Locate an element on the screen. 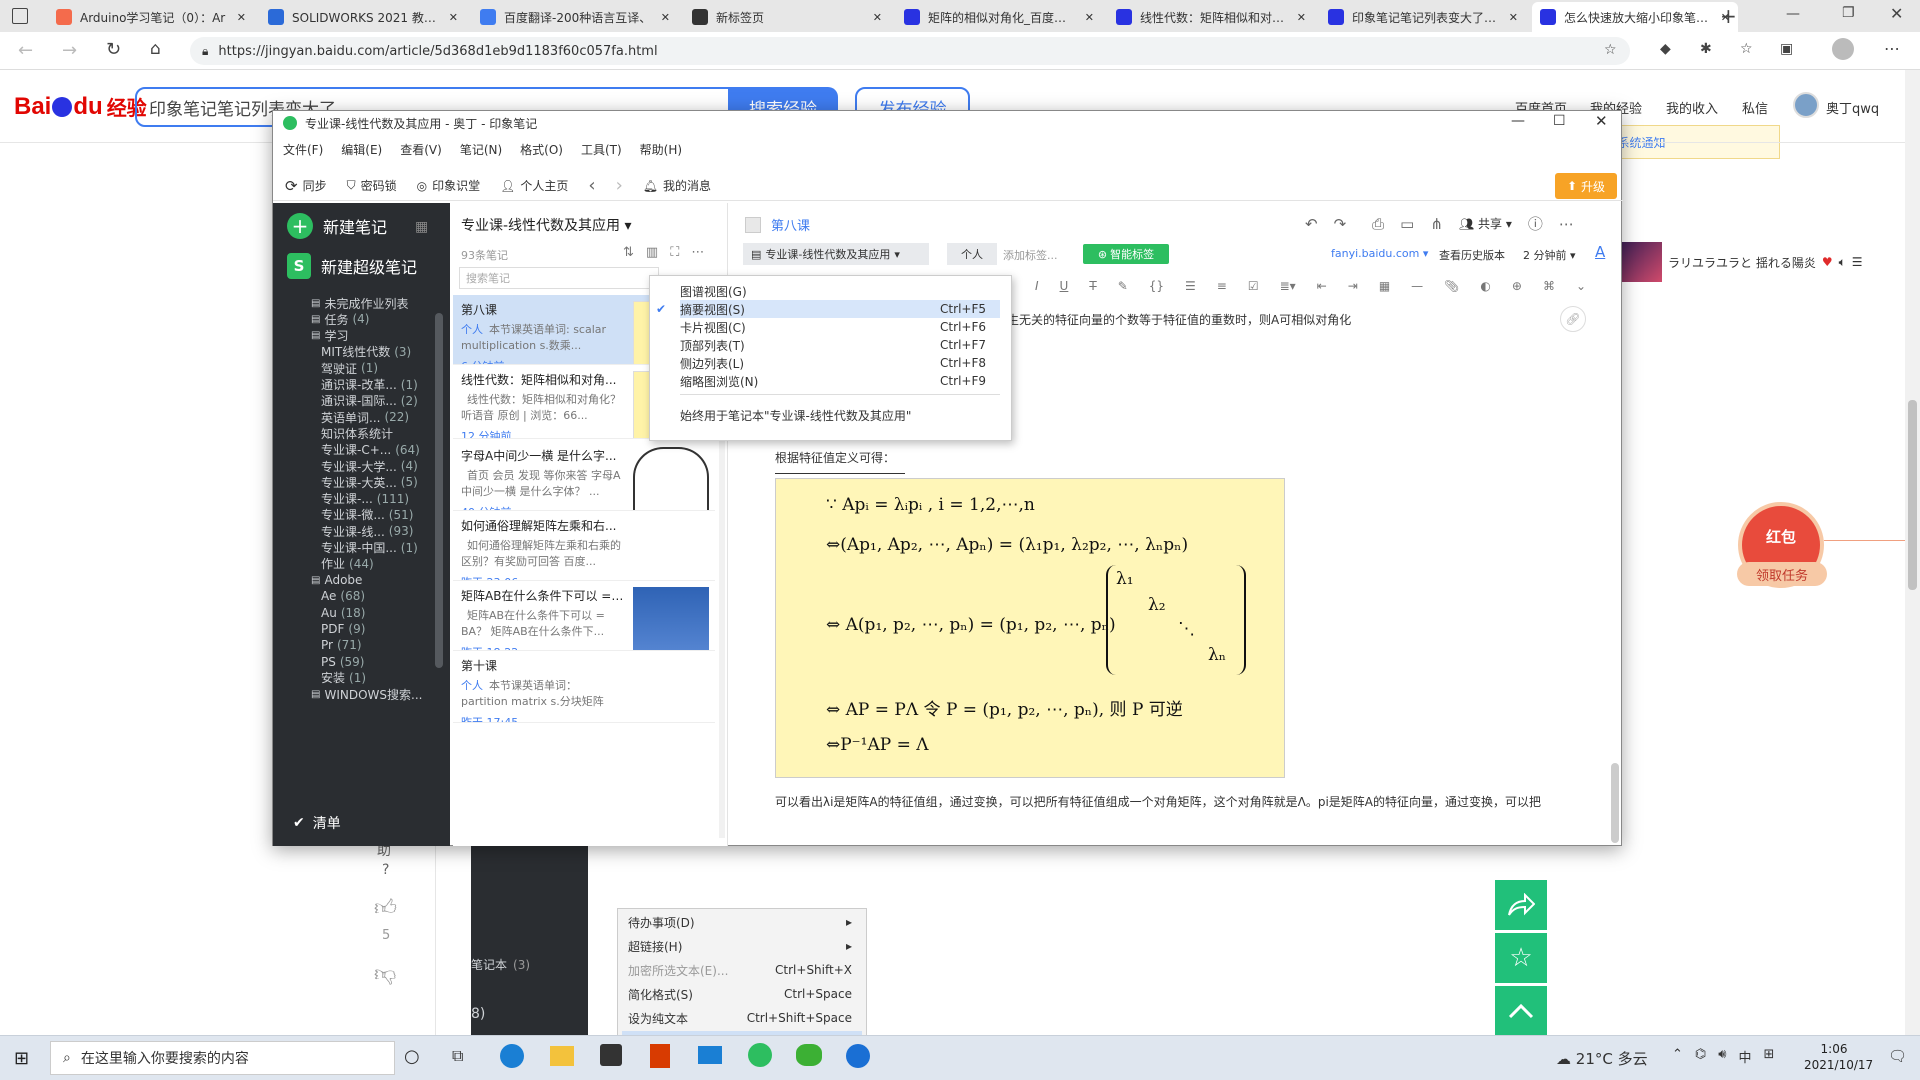 The width and height of the screenshot is (1920, 1080). browser-tab: Arduino学习笔记（0）：Ar ✕ is located at coordinates (151, 17).